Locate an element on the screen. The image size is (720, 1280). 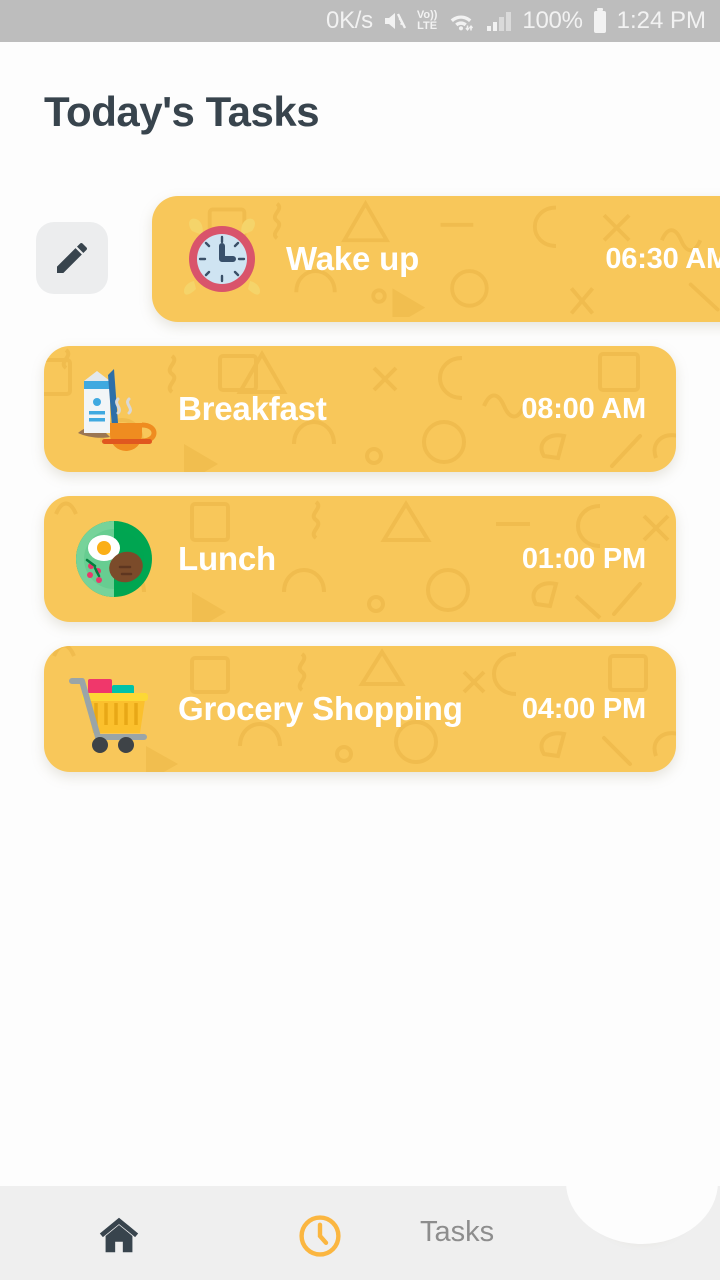
plate-of-food-icon is located at coordinates (114, 559).